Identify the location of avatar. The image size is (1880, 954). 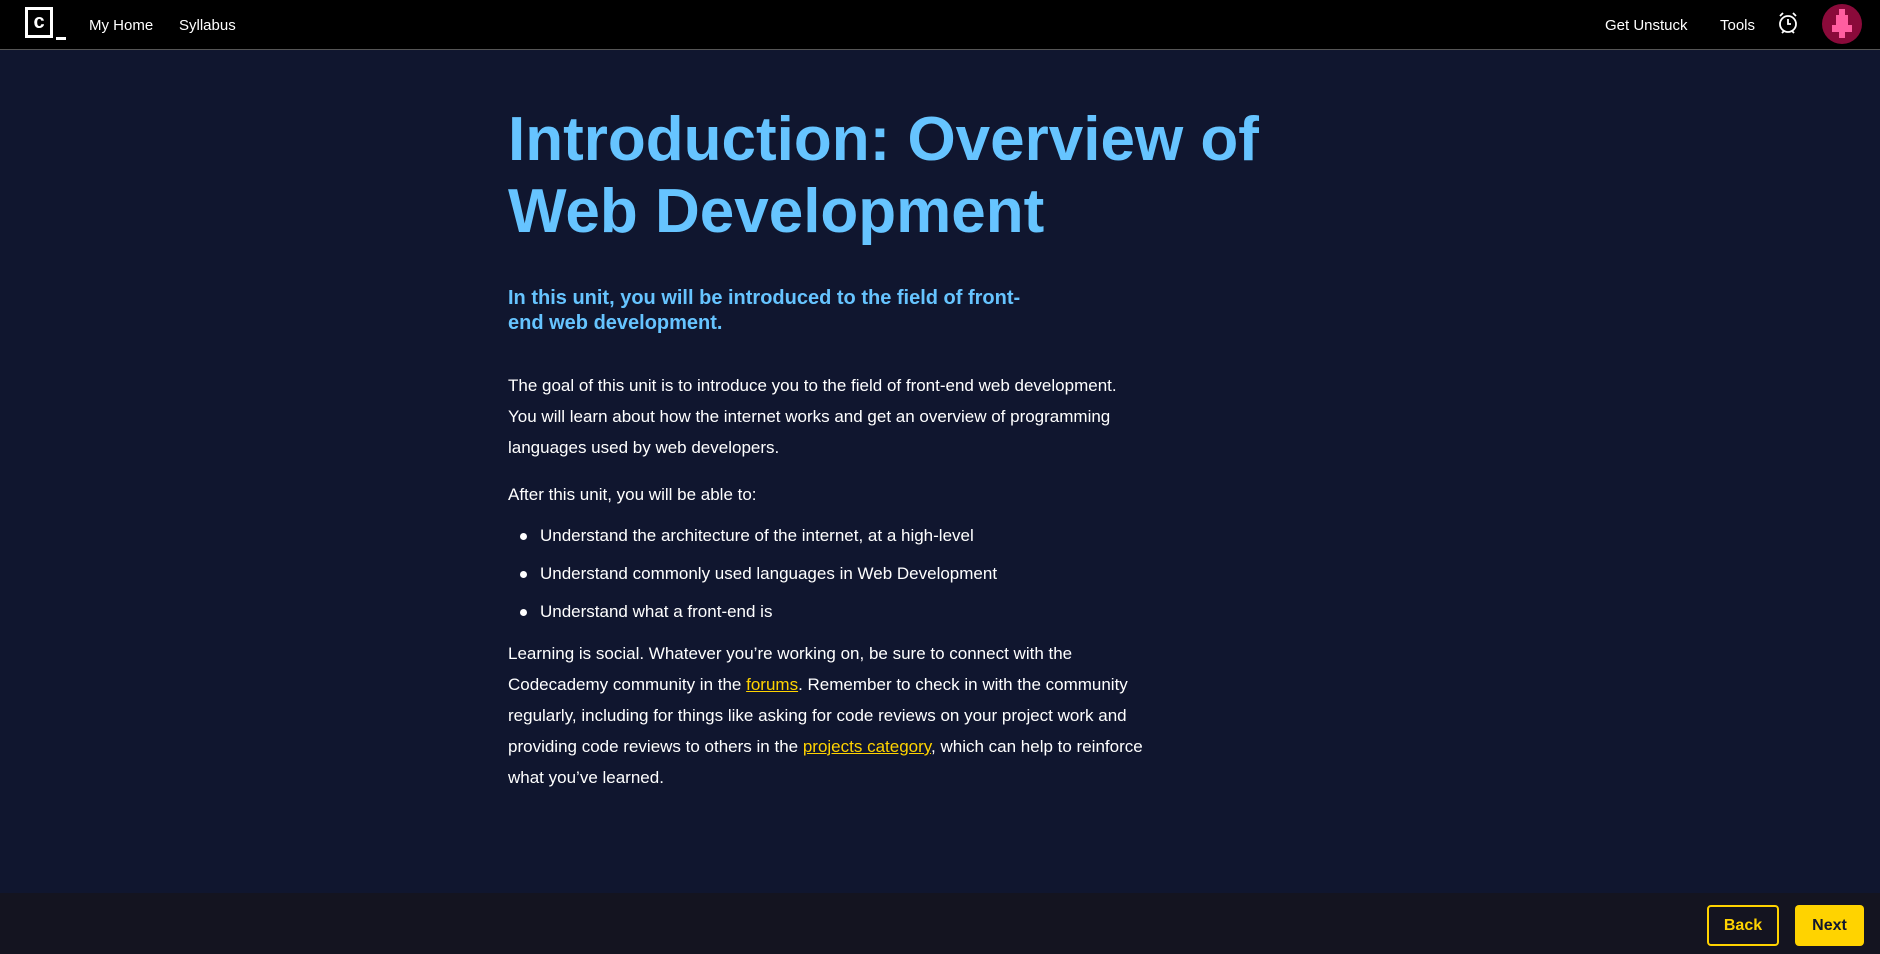
(1842, 24).